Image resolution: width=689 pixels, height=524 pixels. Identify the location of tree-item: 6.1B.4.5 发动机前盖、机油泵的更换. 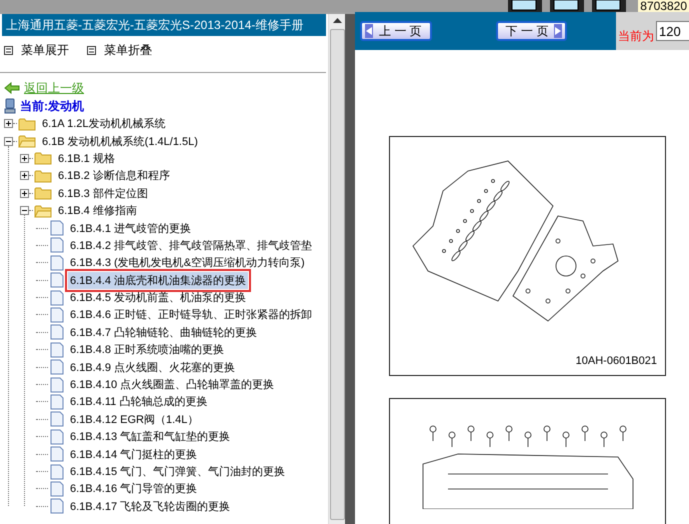
(158, 297).